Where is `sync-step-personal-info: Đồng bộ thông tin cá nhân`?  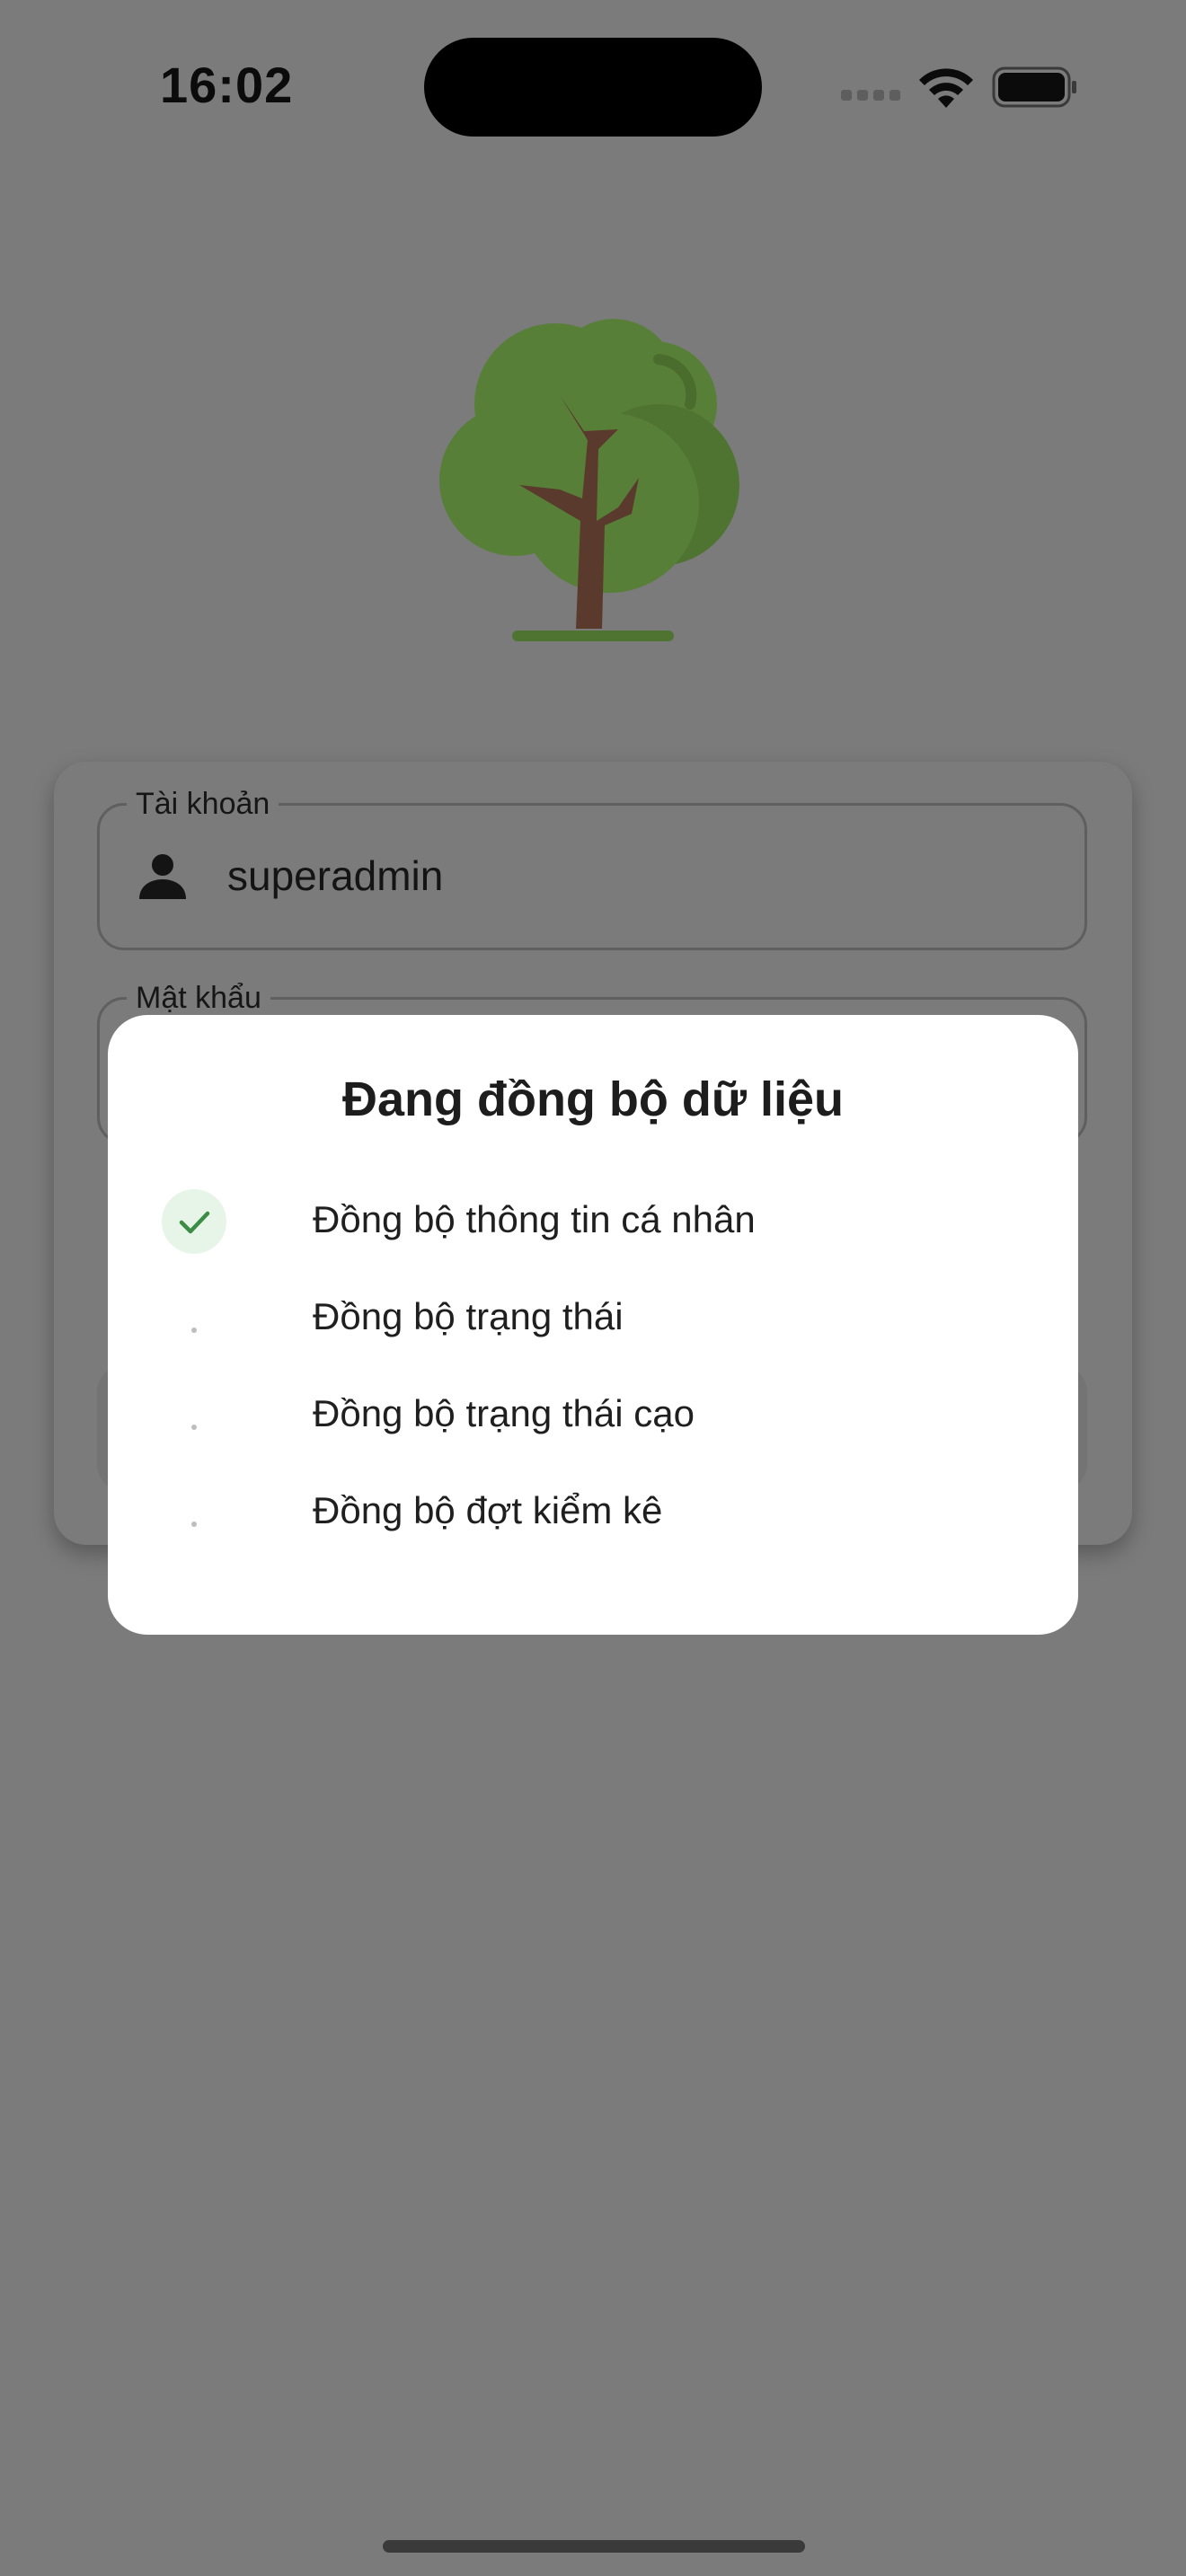
sync-step-personal-info: Đồng bộ thông tin cá nhân is located at coordinates (593, 1225).